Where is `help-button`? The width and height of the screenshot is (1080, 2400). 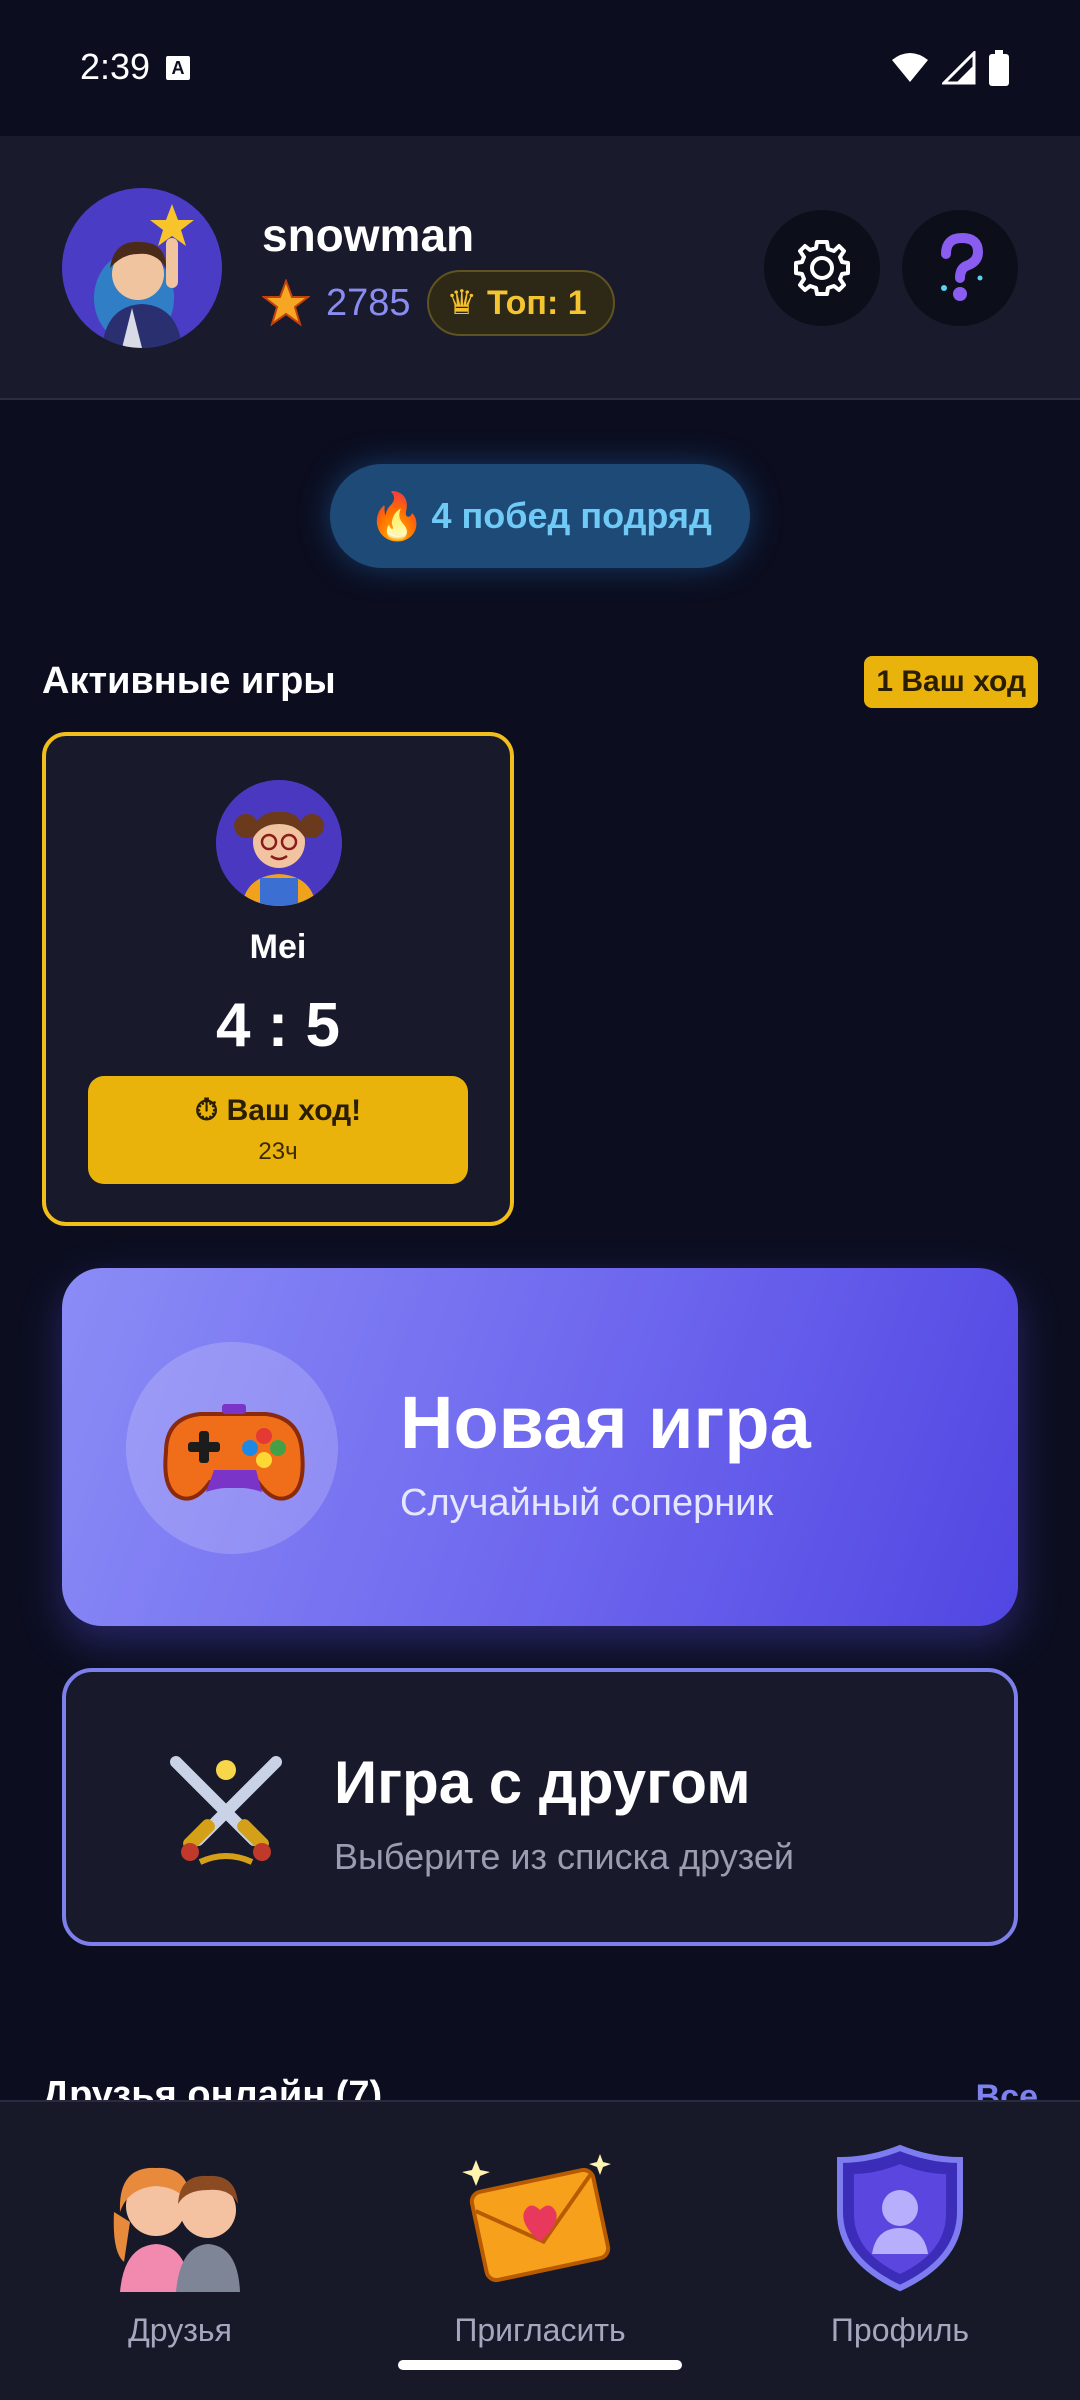 help-button is located at coordinates (960, 268).